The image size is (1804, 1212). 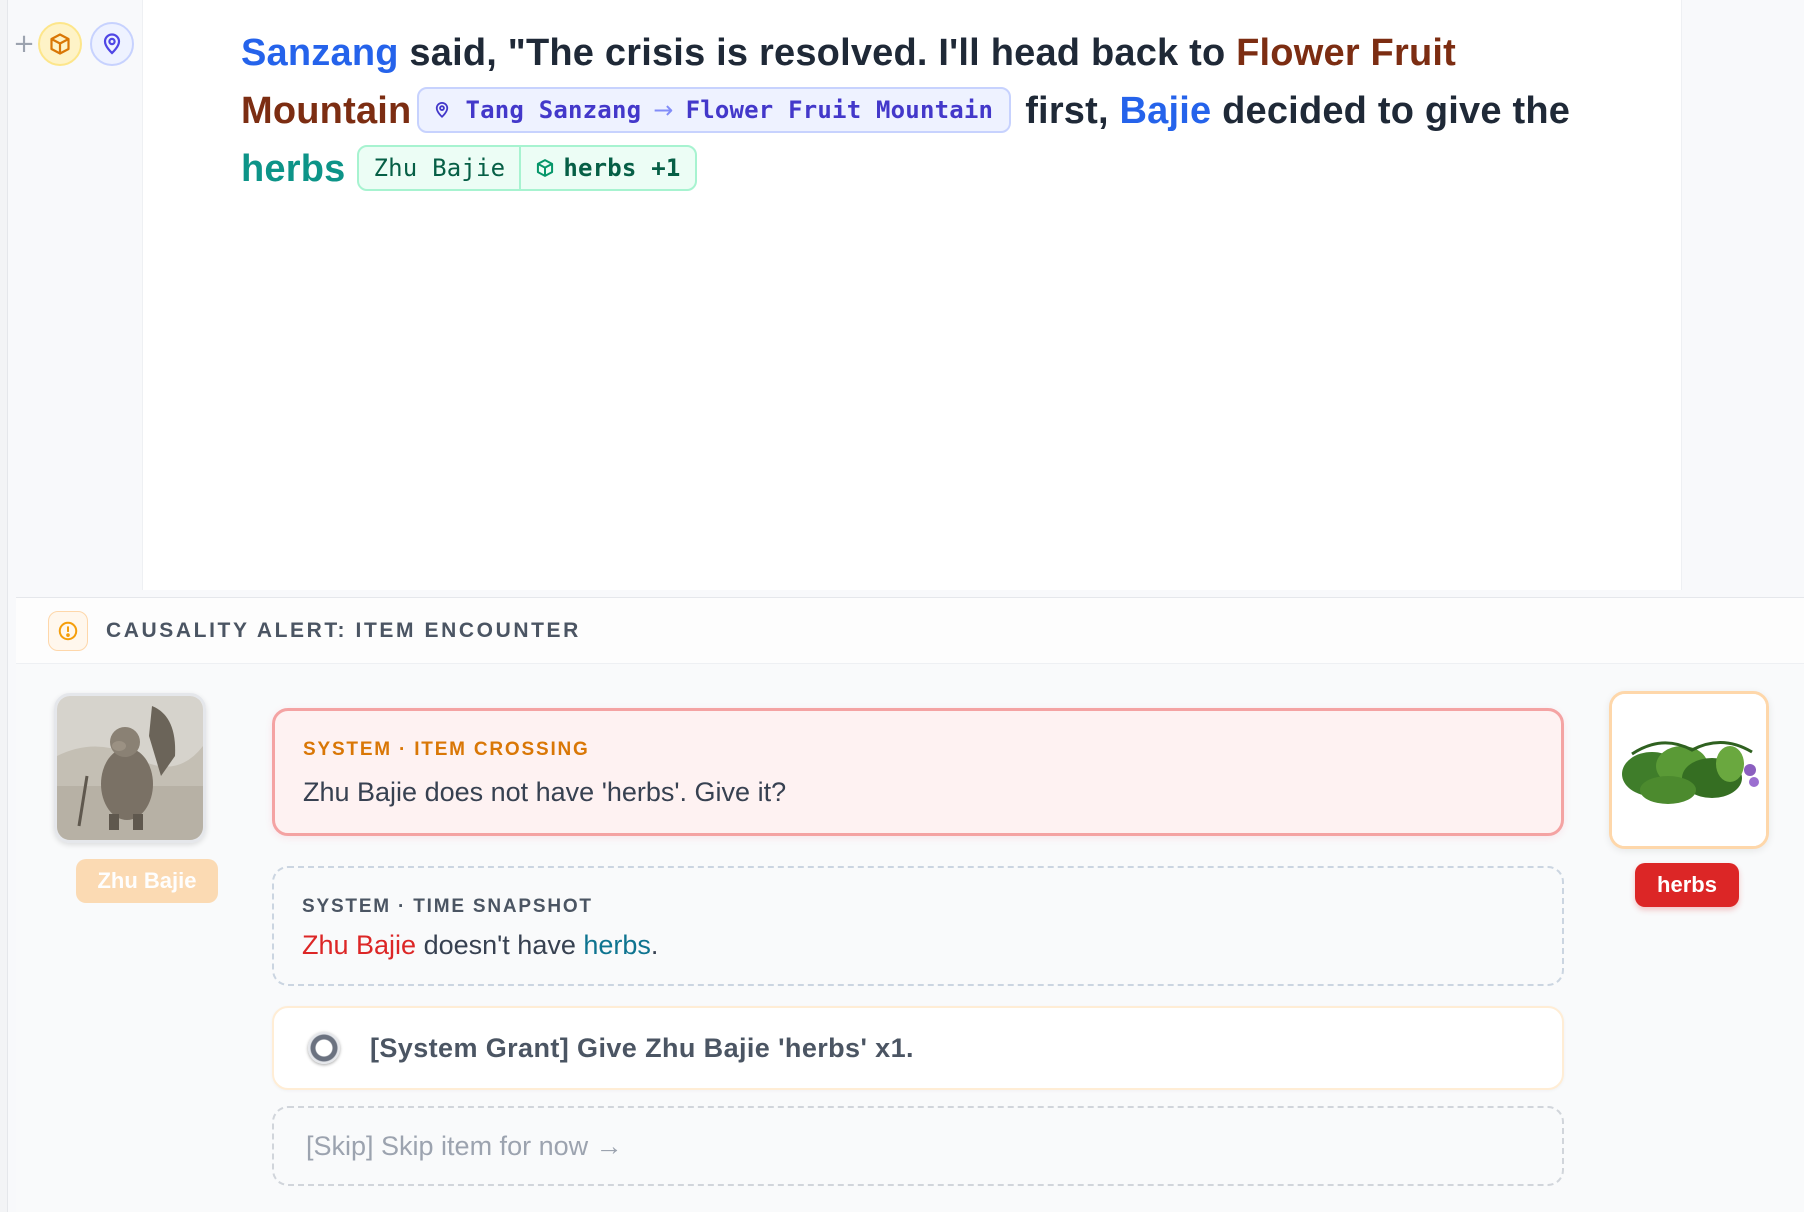 What do you see at coordinates (500, 945) in the screenshot?
I see `snapshot-text: doesn't have` at bounding box center [500, 945].